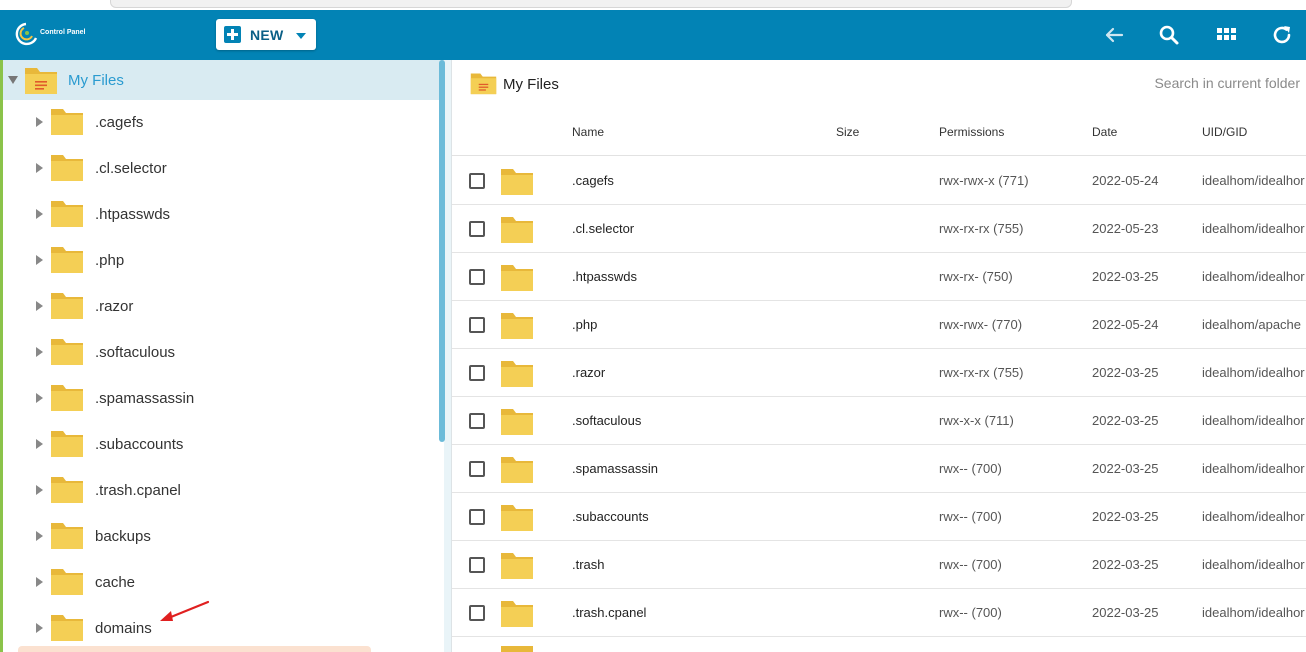 This screenshot has width=1306, height=652. I want to click on column-header-size: Size, so click(847, 132).